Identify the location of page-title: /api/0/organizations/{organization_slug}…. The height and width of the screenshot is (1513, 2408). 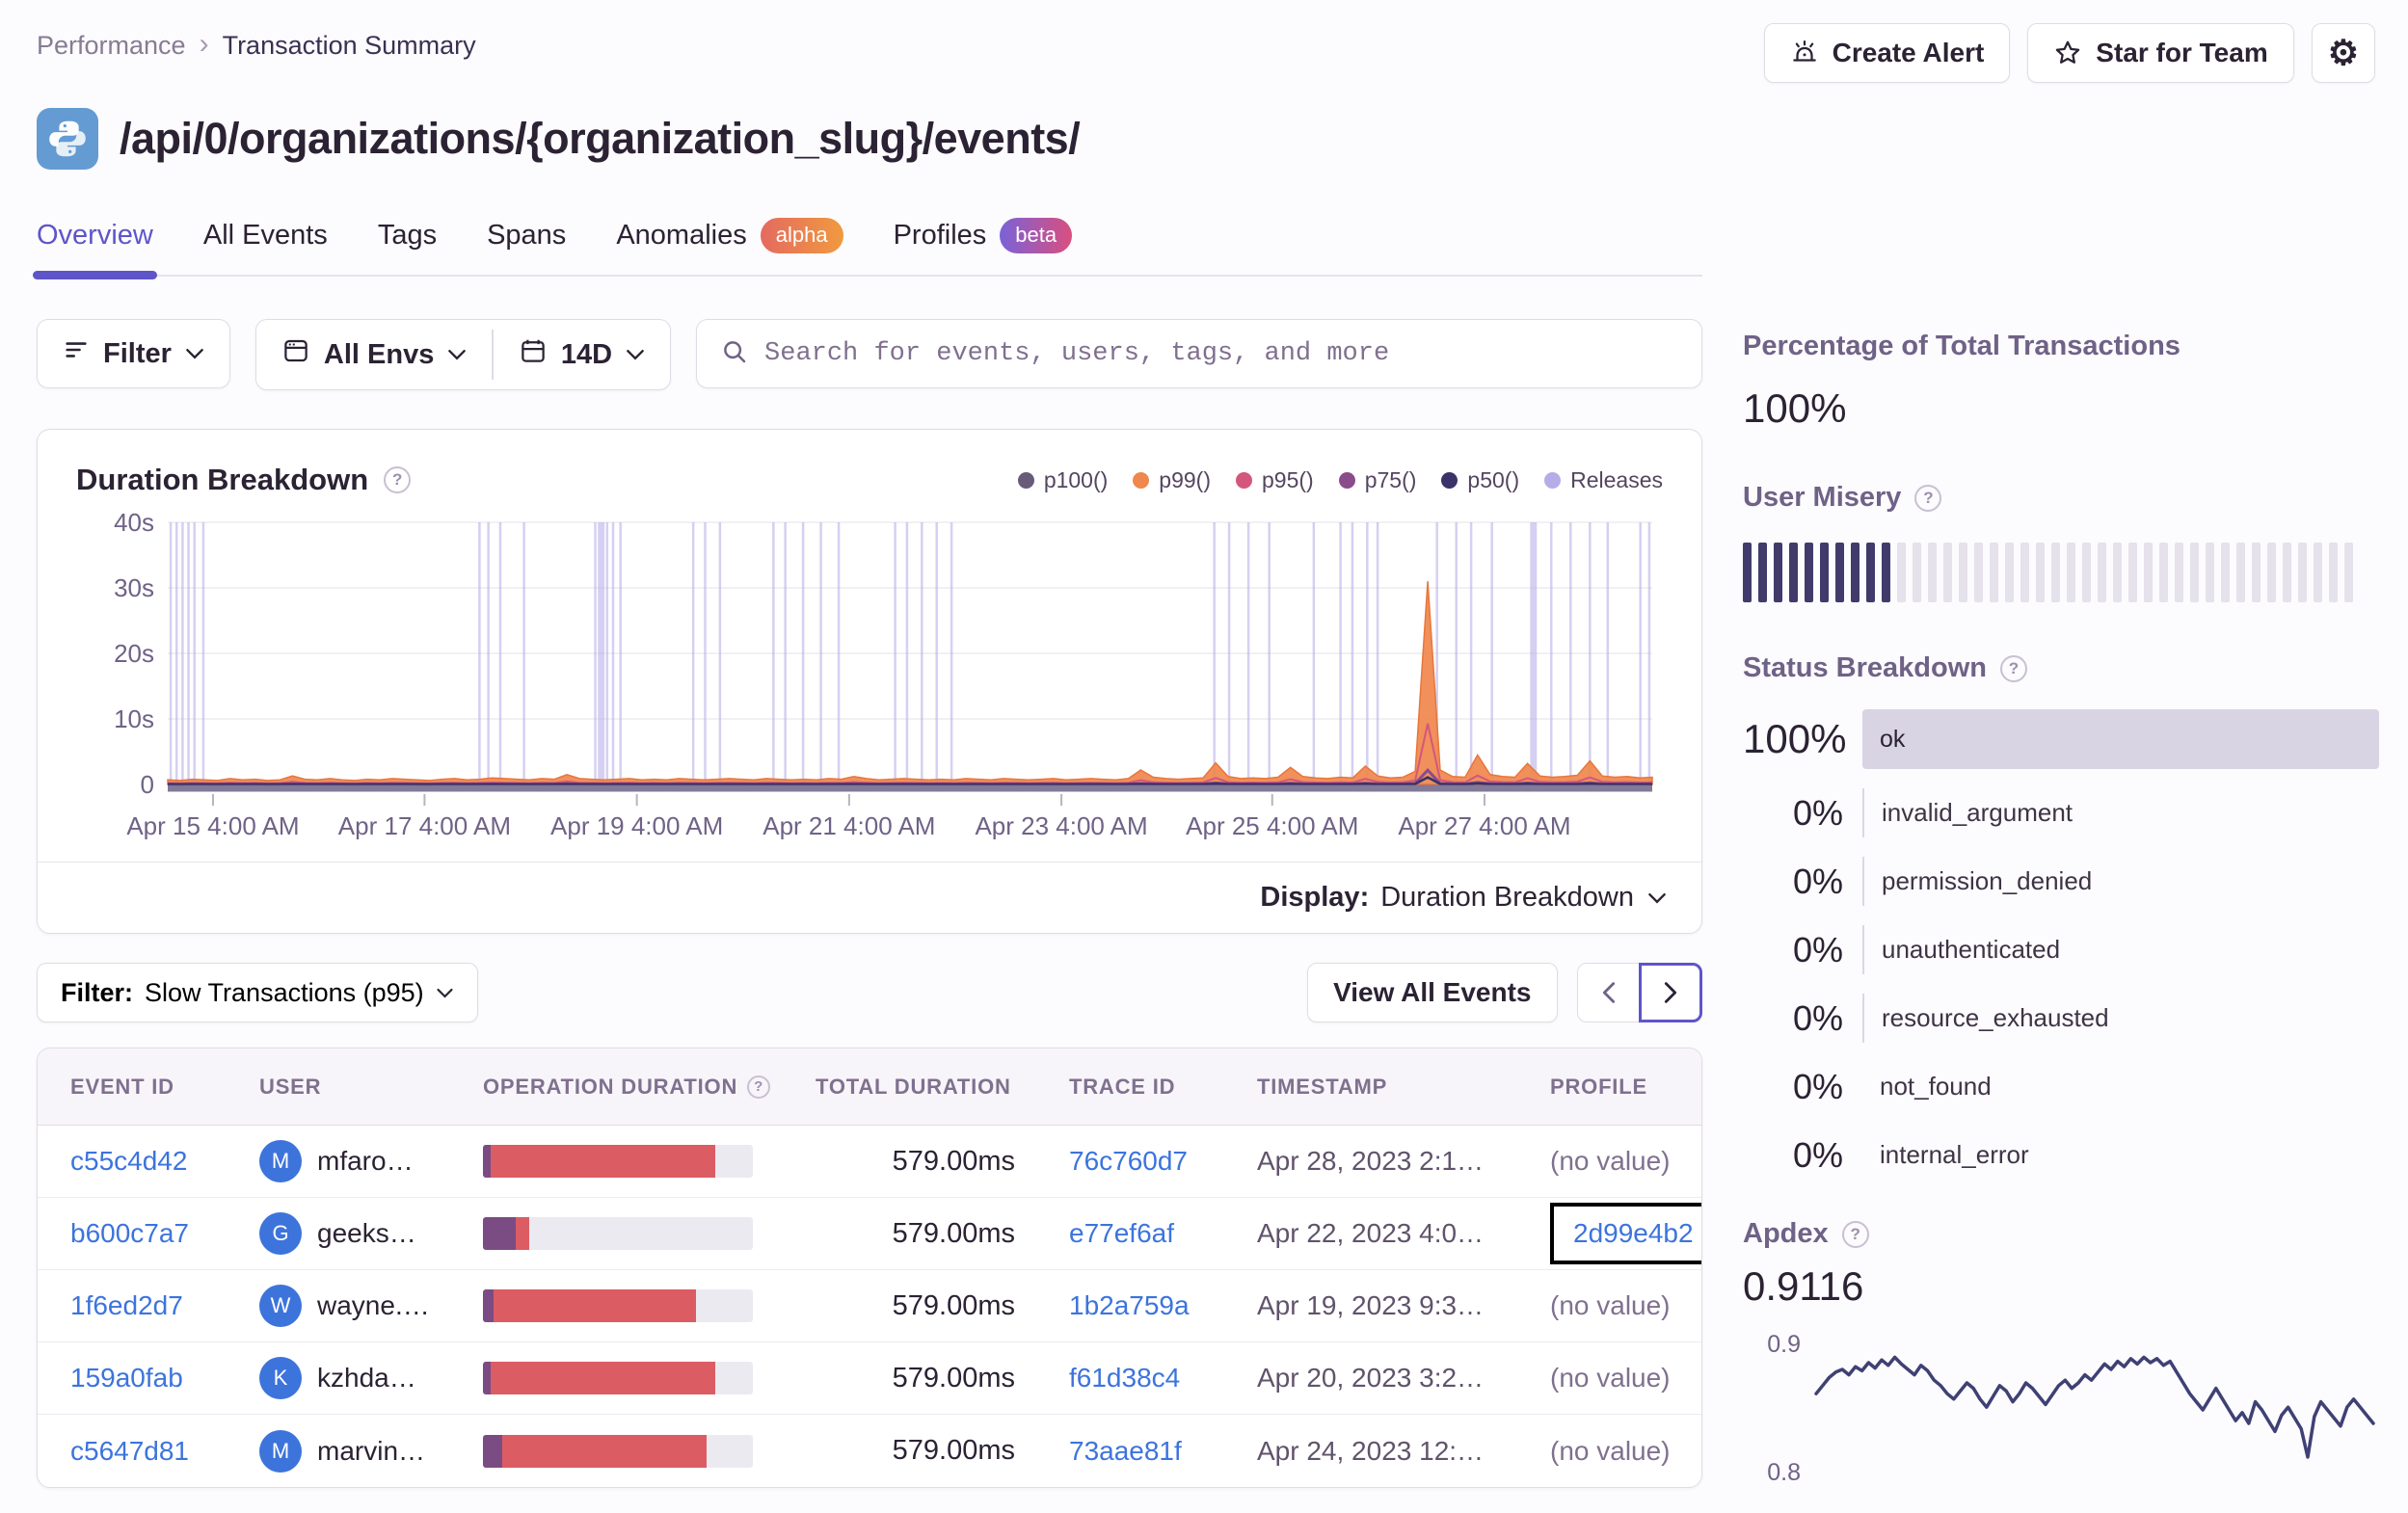
(600, 138).